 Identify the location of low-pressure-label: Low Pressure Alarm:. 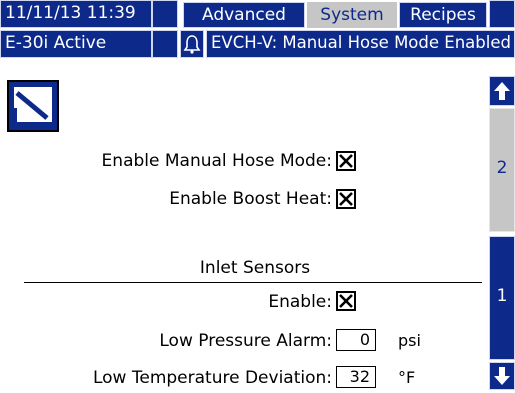
(245, 341).